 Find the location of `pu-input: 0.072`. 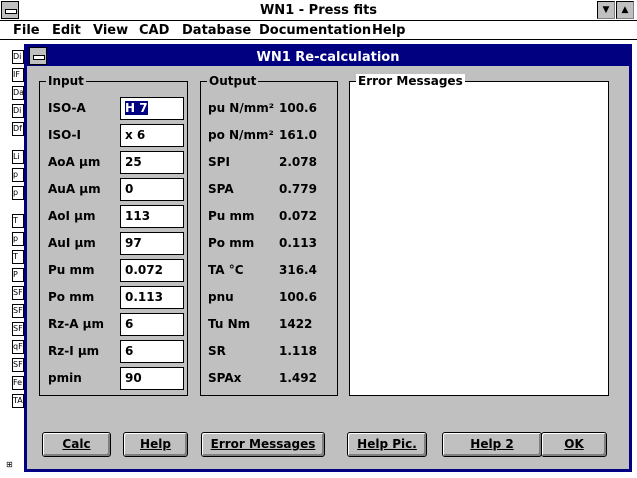

pu-input: 0.072 is located at coordinates (152, 270).